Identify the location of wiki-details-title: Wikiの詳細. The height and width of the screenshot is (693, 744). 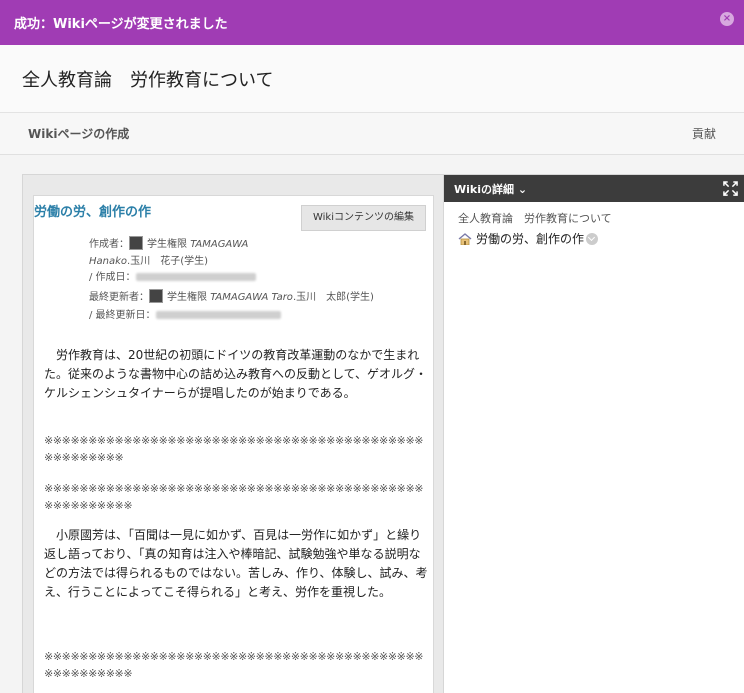
(484, 189).